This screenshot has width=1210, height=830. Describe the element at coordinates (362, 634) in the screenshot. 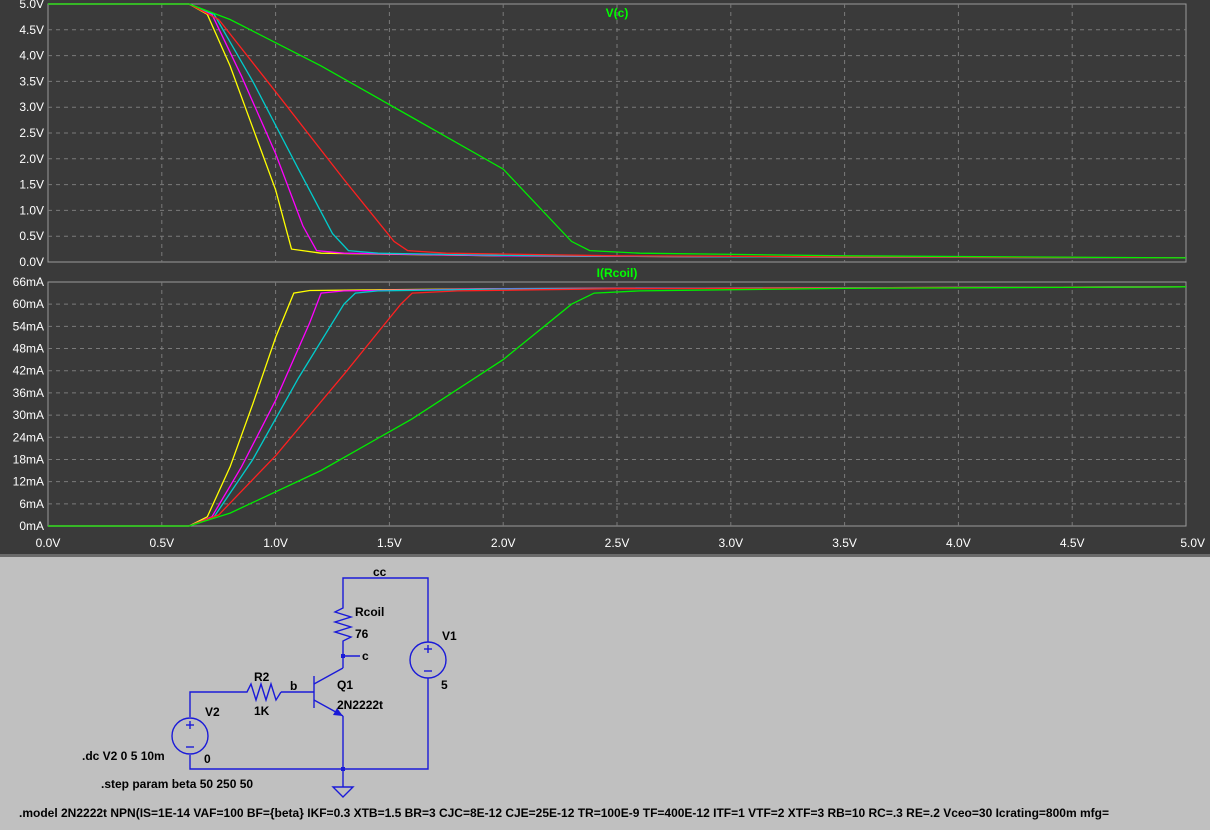

I see `rcoil-value-label: 76` at that location.